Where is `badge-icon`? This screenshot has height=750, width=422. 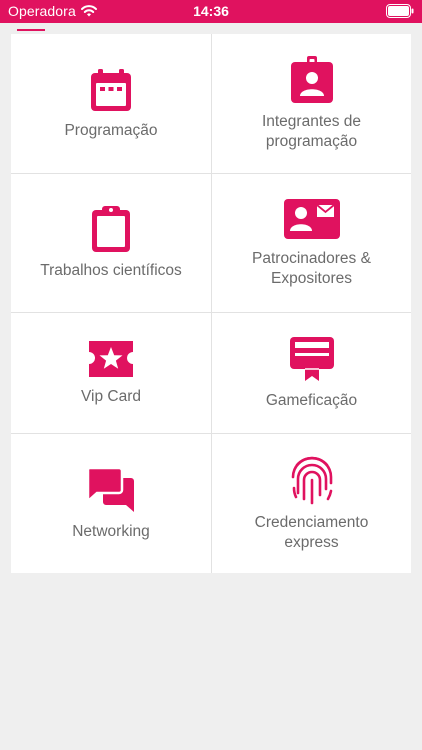
badge-icon is located at coordinates (311, 79).